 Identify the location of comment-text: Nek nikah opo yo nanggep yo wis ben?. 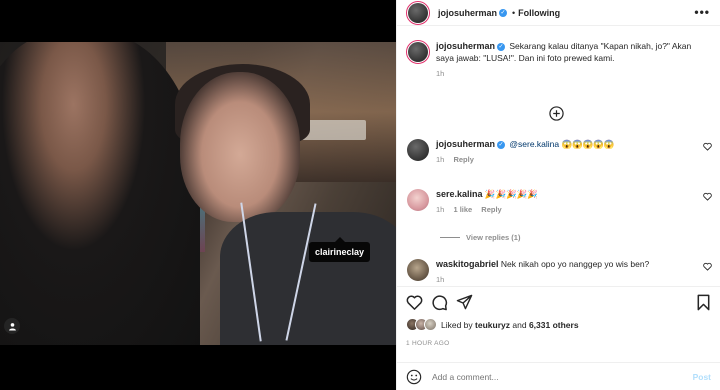
(575, 264).